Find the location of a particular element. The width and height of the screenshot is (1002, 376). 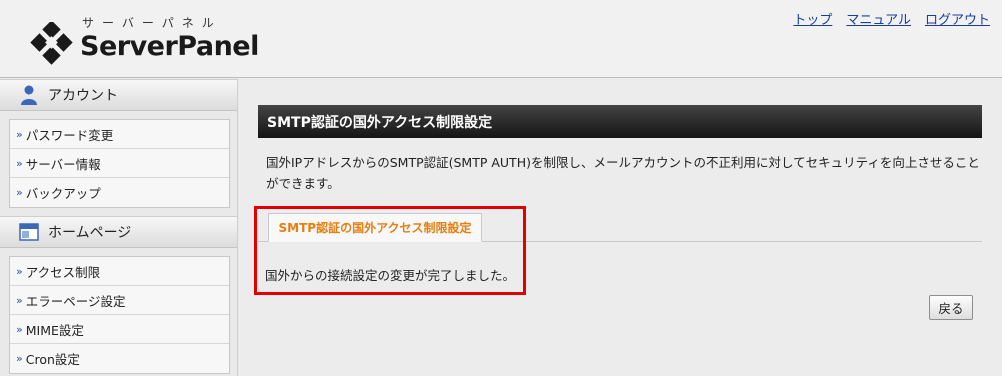

logo: サーバーパネル ServerPanel is located at coordinates (145, 39).